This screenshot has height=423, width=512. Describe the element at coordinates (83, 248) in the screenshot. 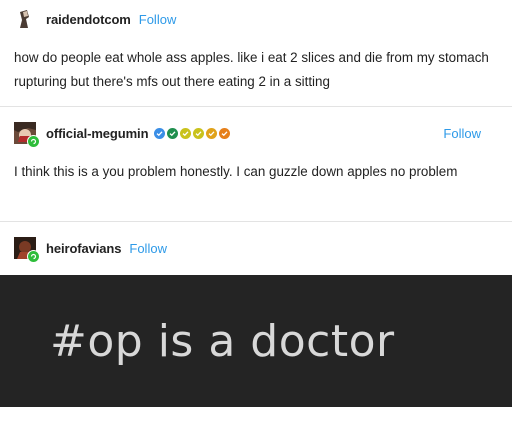

I see `username: heirofavians` at that location.